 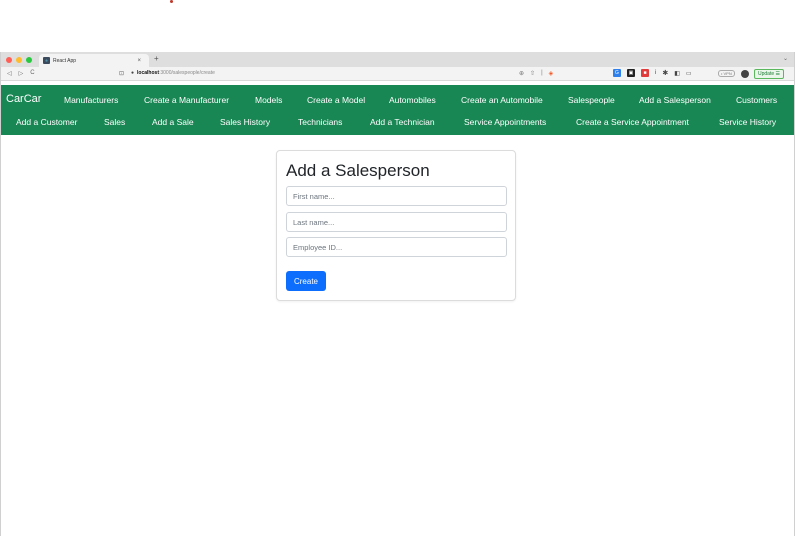 What do you see at coordinates (32, 73) in the screenshot?
I see `reload-icon: C` at bounding box center [32, 73].